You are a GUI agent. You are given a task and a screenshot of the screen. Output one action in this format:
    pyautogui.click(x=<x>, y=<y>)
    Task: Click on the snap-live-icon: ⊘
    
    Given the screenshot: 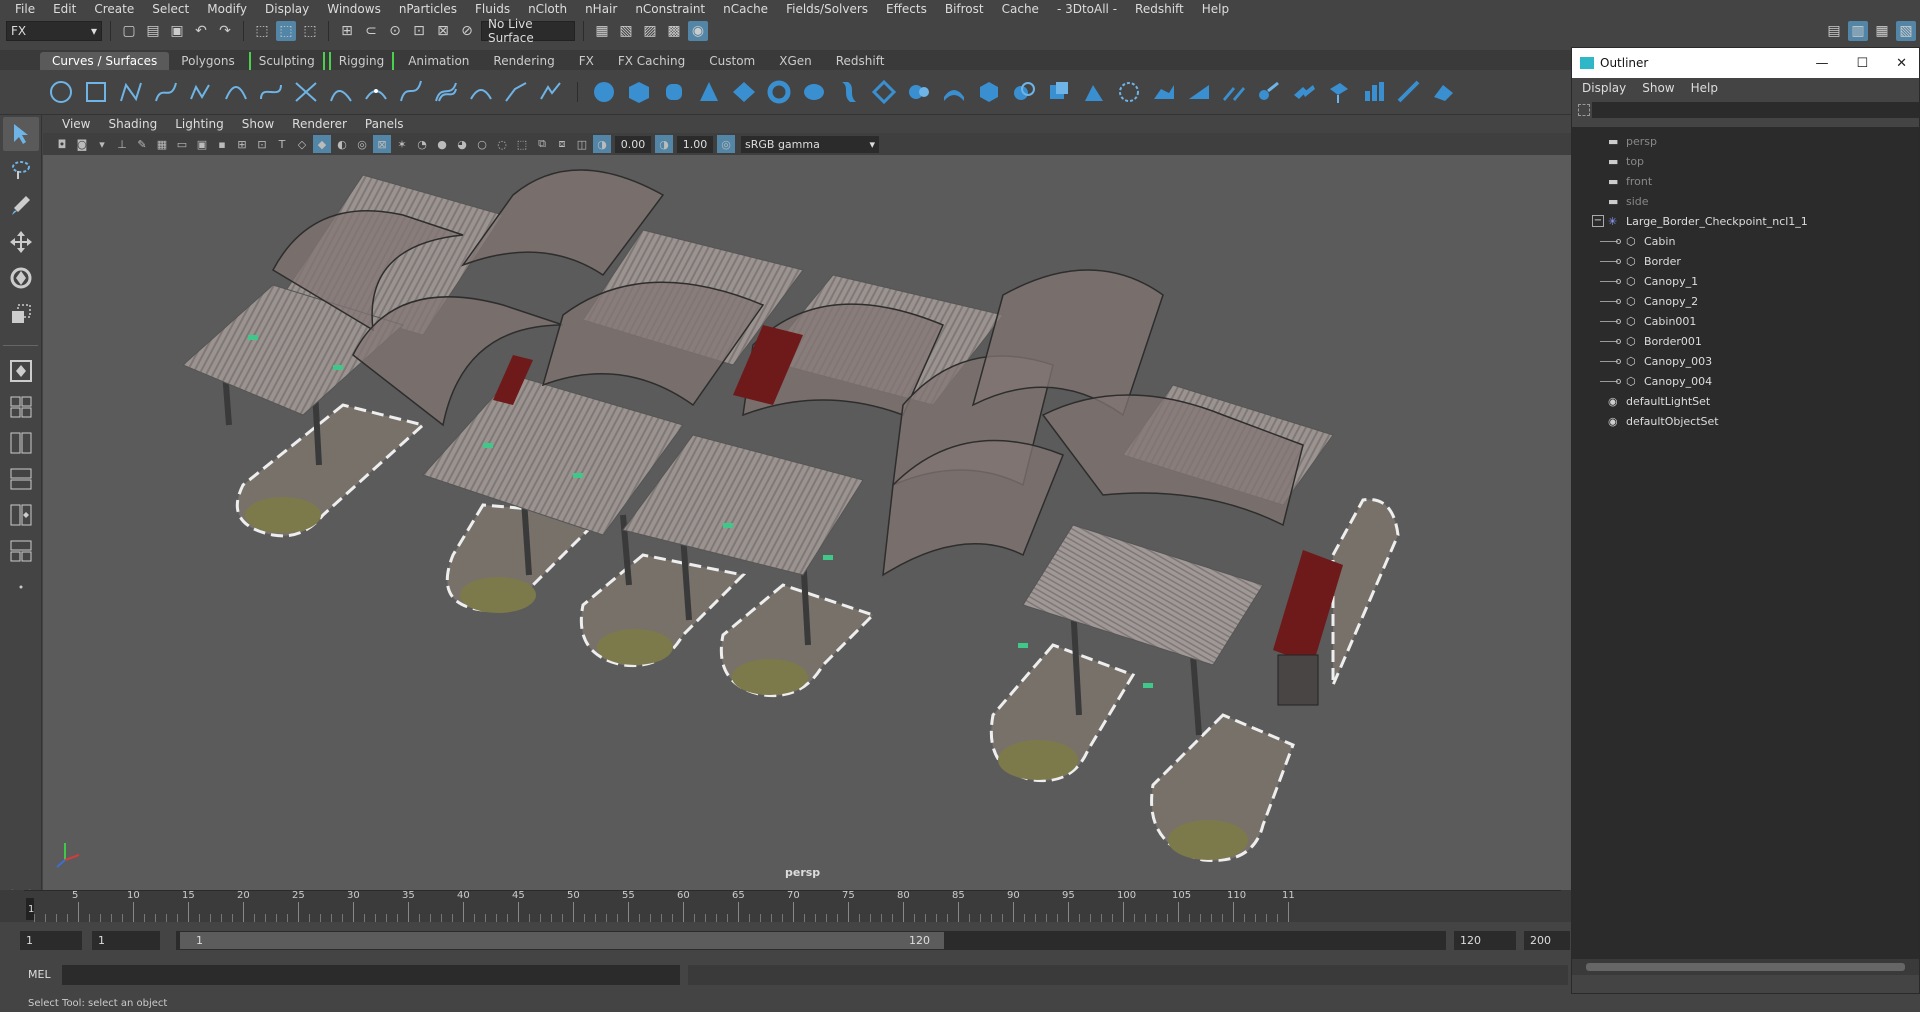 What is the action you would take?
    pyautogui.click(x=467, y=31)
    